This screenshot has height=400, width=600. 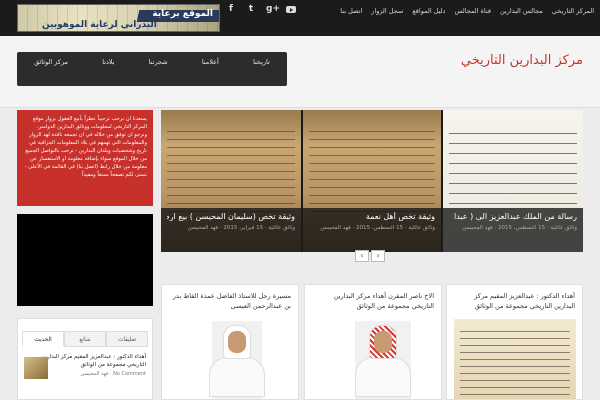 I want to click on sponsor-banner: الموقع برعاية البدراني لرعاية الموهوبين, so click(x=118, y=18).